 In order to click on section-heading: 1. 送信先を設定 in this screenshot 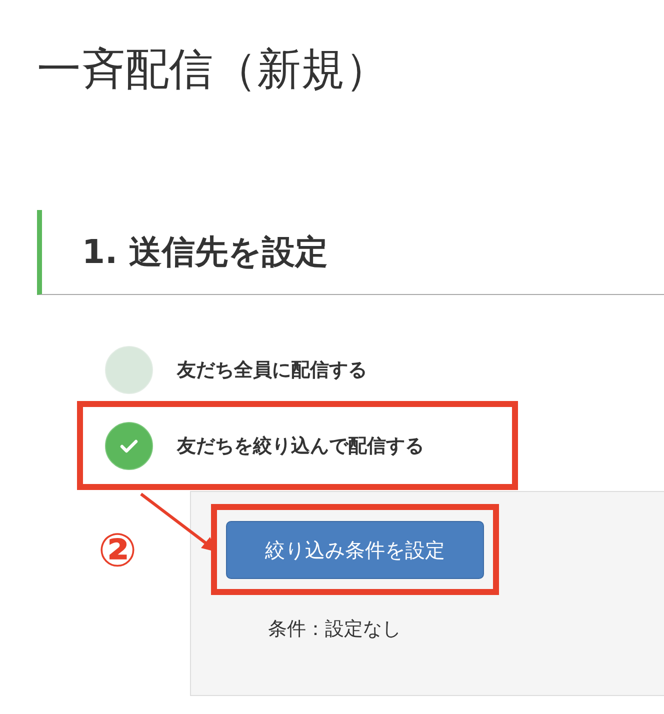, I will do `click(205, 251)`.